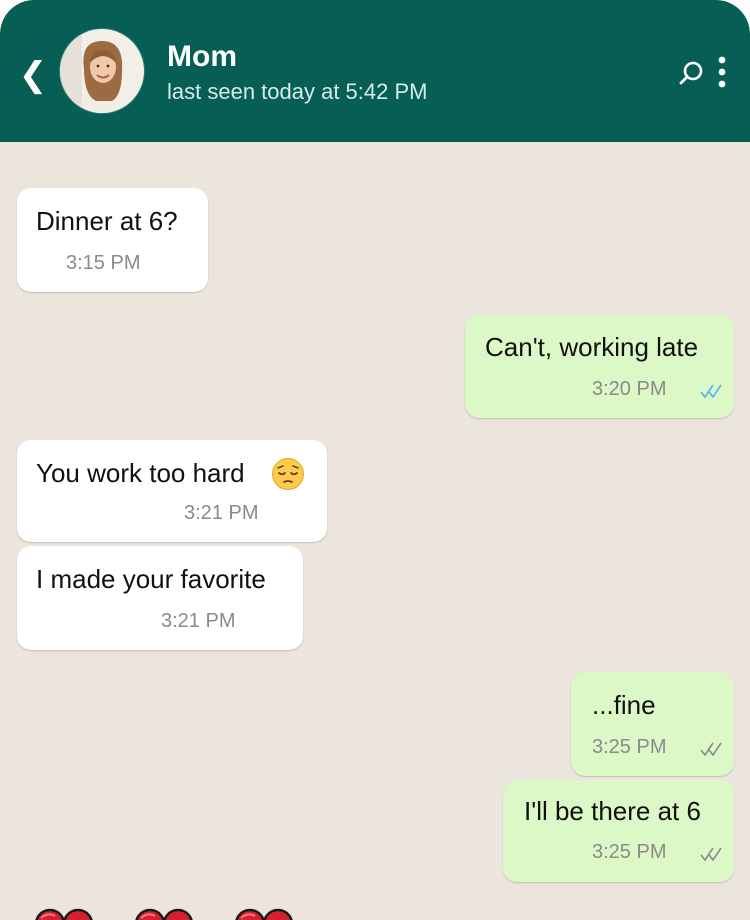  I want to click on heart-emoji-row, so click(164, 914).